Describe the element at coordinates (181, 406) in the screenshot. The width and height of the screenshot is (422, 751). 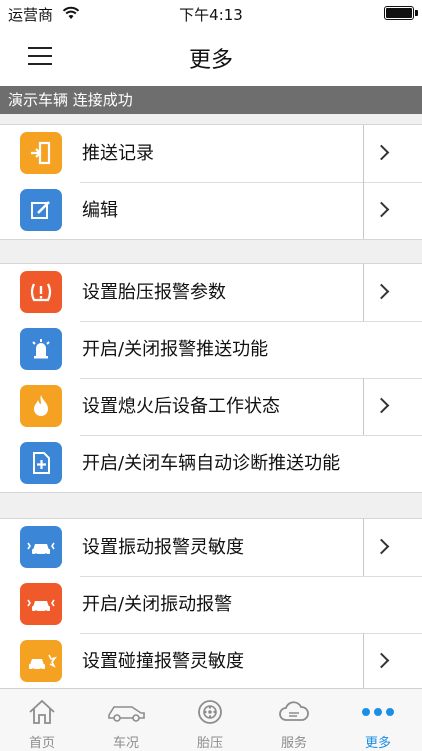
I see `list-item-label: 设置熄火后设备工作状态` at that location.